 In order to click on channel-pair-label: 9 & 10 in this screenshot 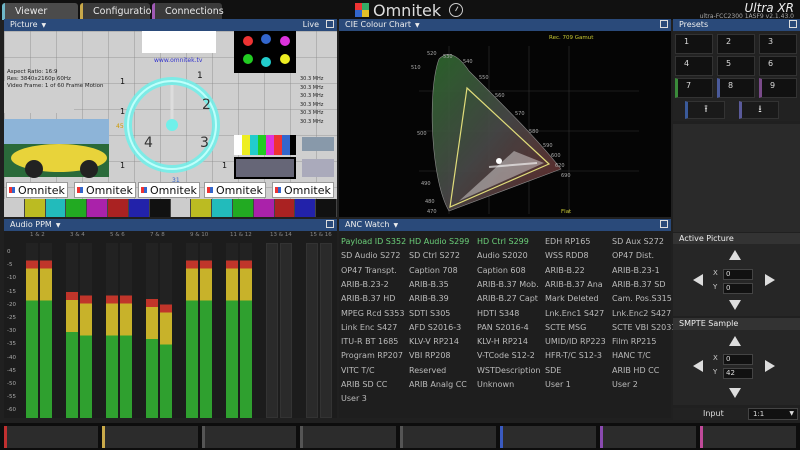, I will do `click(199, 235)`.